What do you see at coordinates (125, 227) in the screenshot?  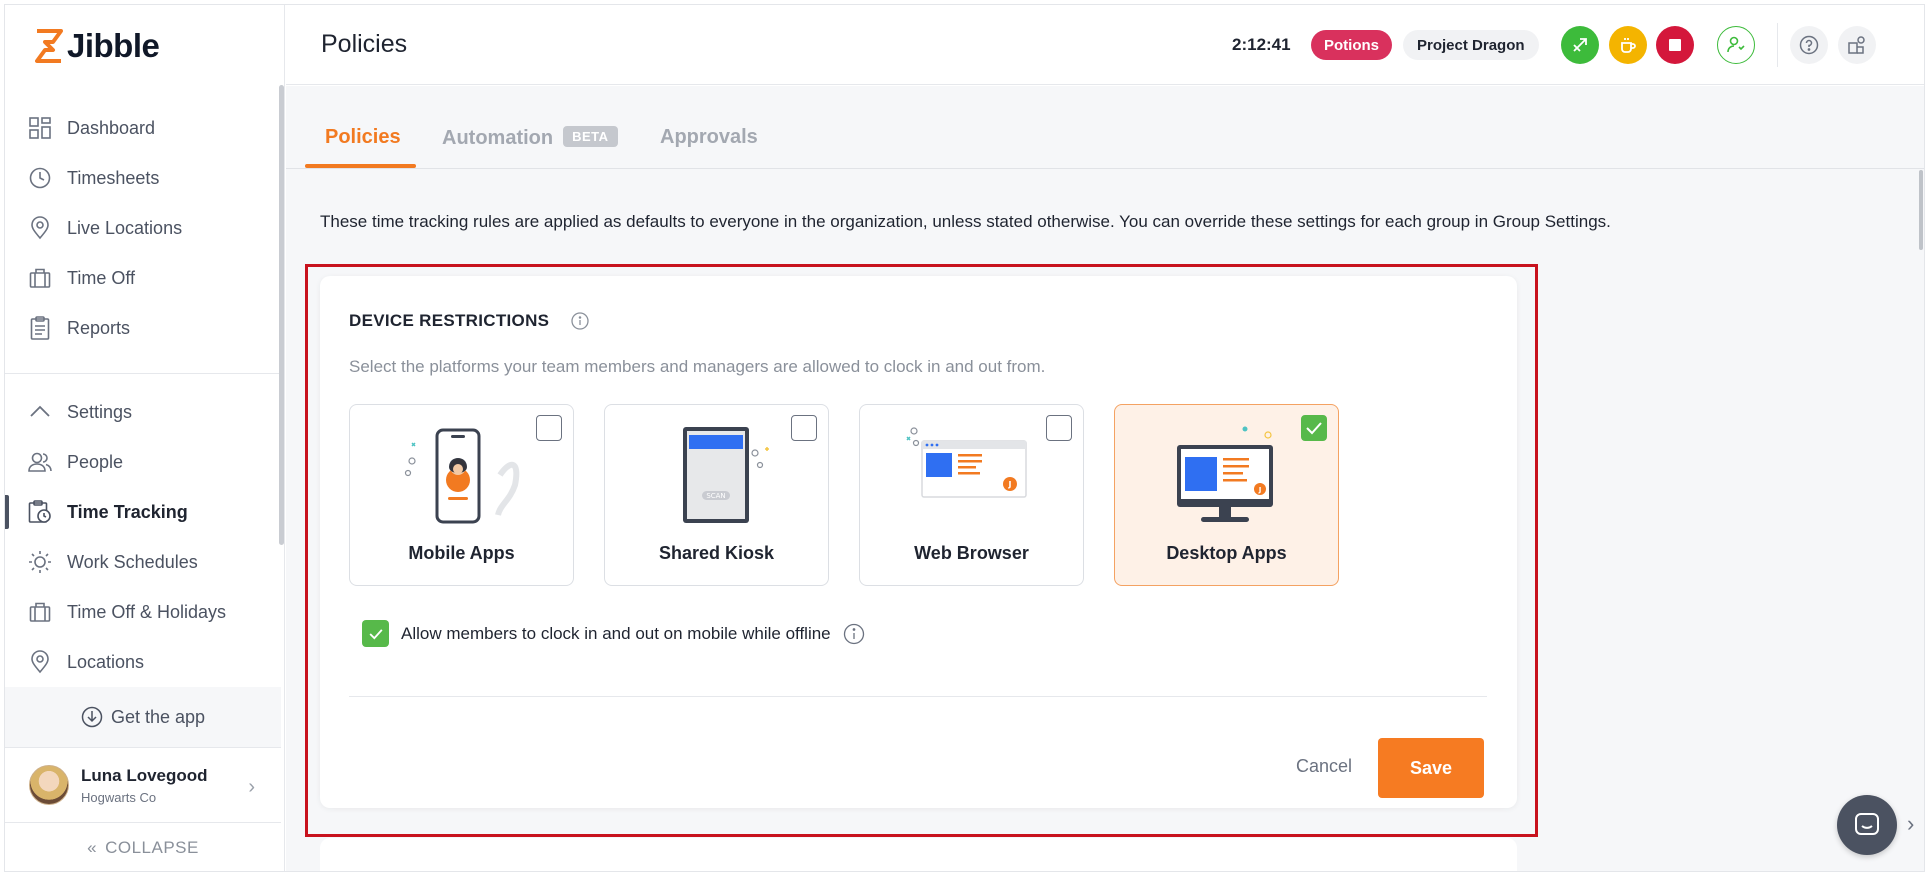 I see `sidebar-item-label: Live Locations` at bounding box center [125, 227].